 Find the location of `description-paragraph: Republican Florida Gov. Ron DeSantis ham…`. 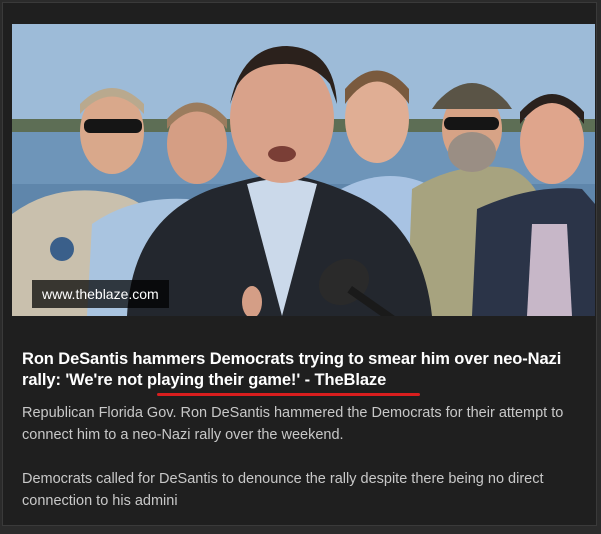

description-paragraph: Republican Florida Gov. Ron DeSantis ham… is located at coordinates (293, 424).